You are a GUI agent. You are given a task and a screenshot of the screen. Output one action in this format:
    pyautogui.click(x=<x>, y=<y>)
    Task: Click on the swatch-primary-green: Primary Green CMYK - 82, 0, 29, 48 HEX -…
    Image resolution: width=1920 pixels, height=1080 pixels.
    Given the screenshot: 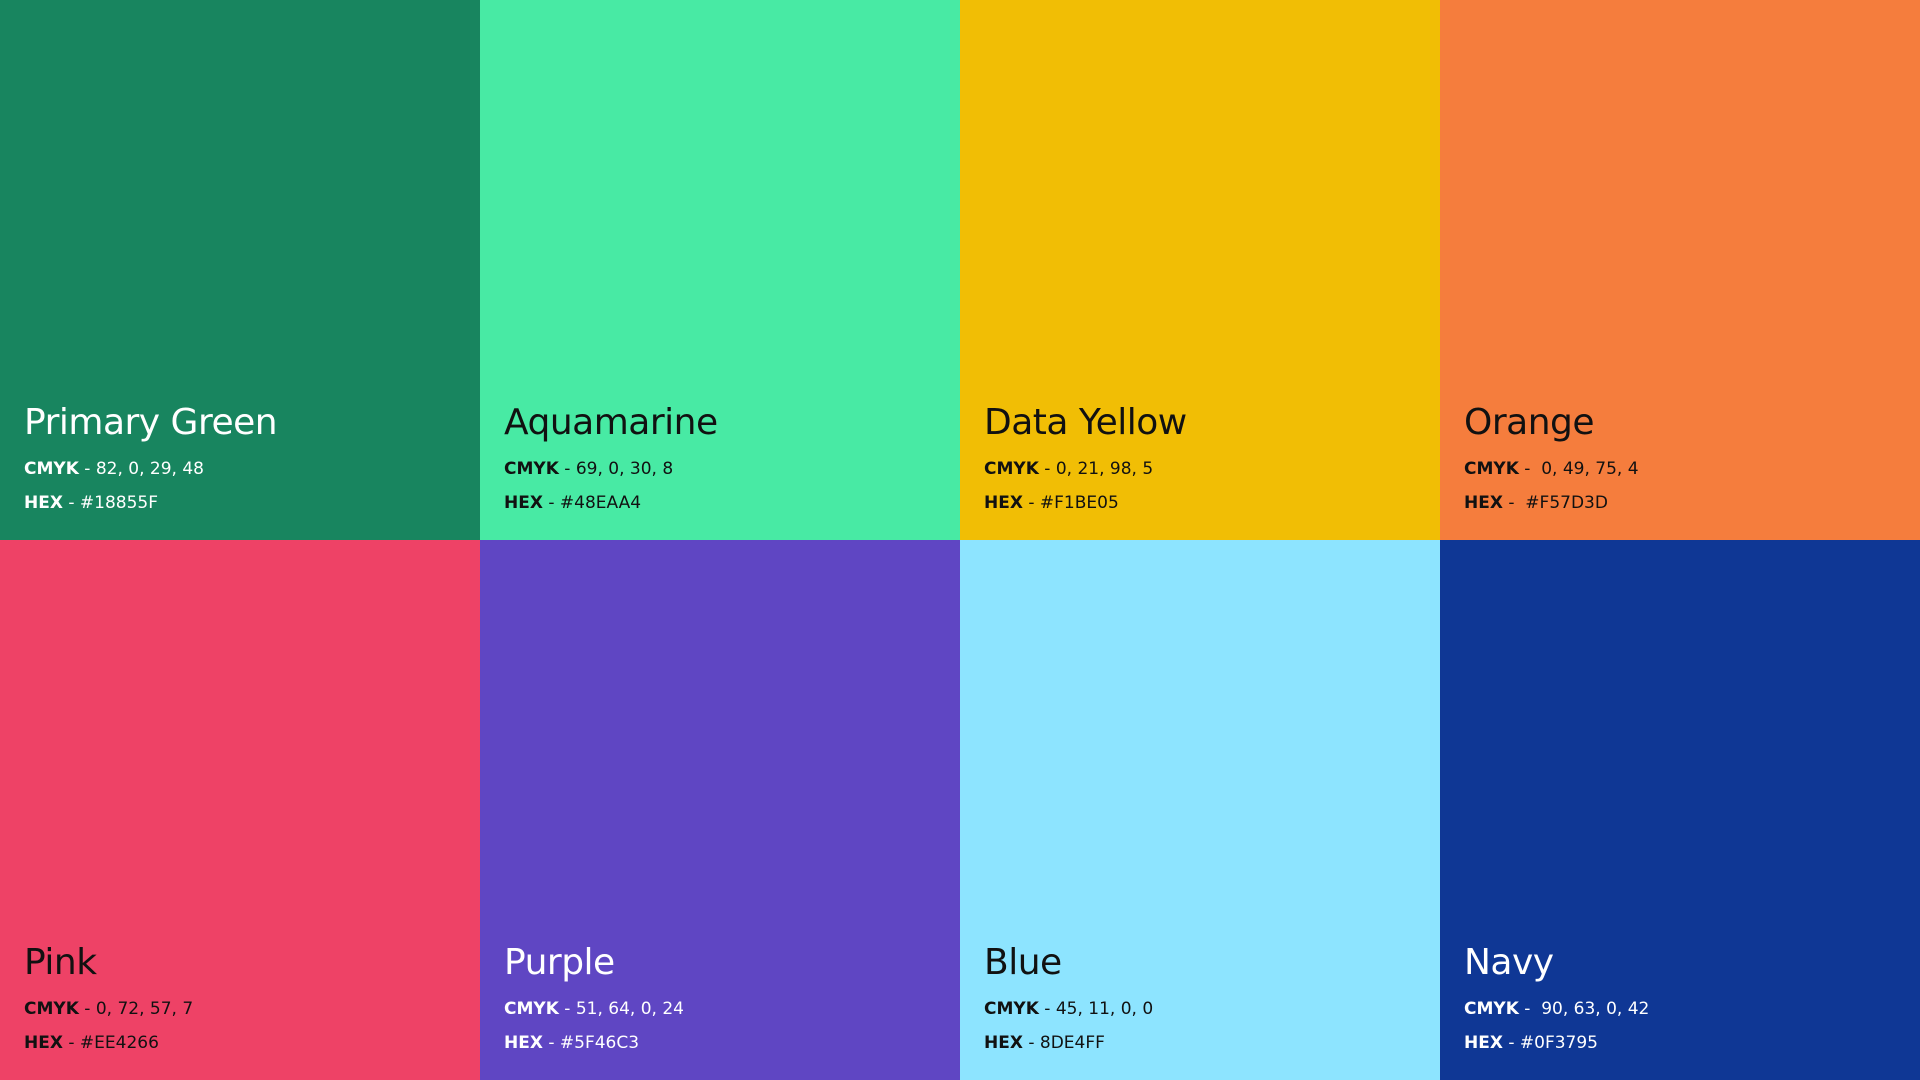 What is the action you would take?
    pyautogui.click(x=240, y=270)
    